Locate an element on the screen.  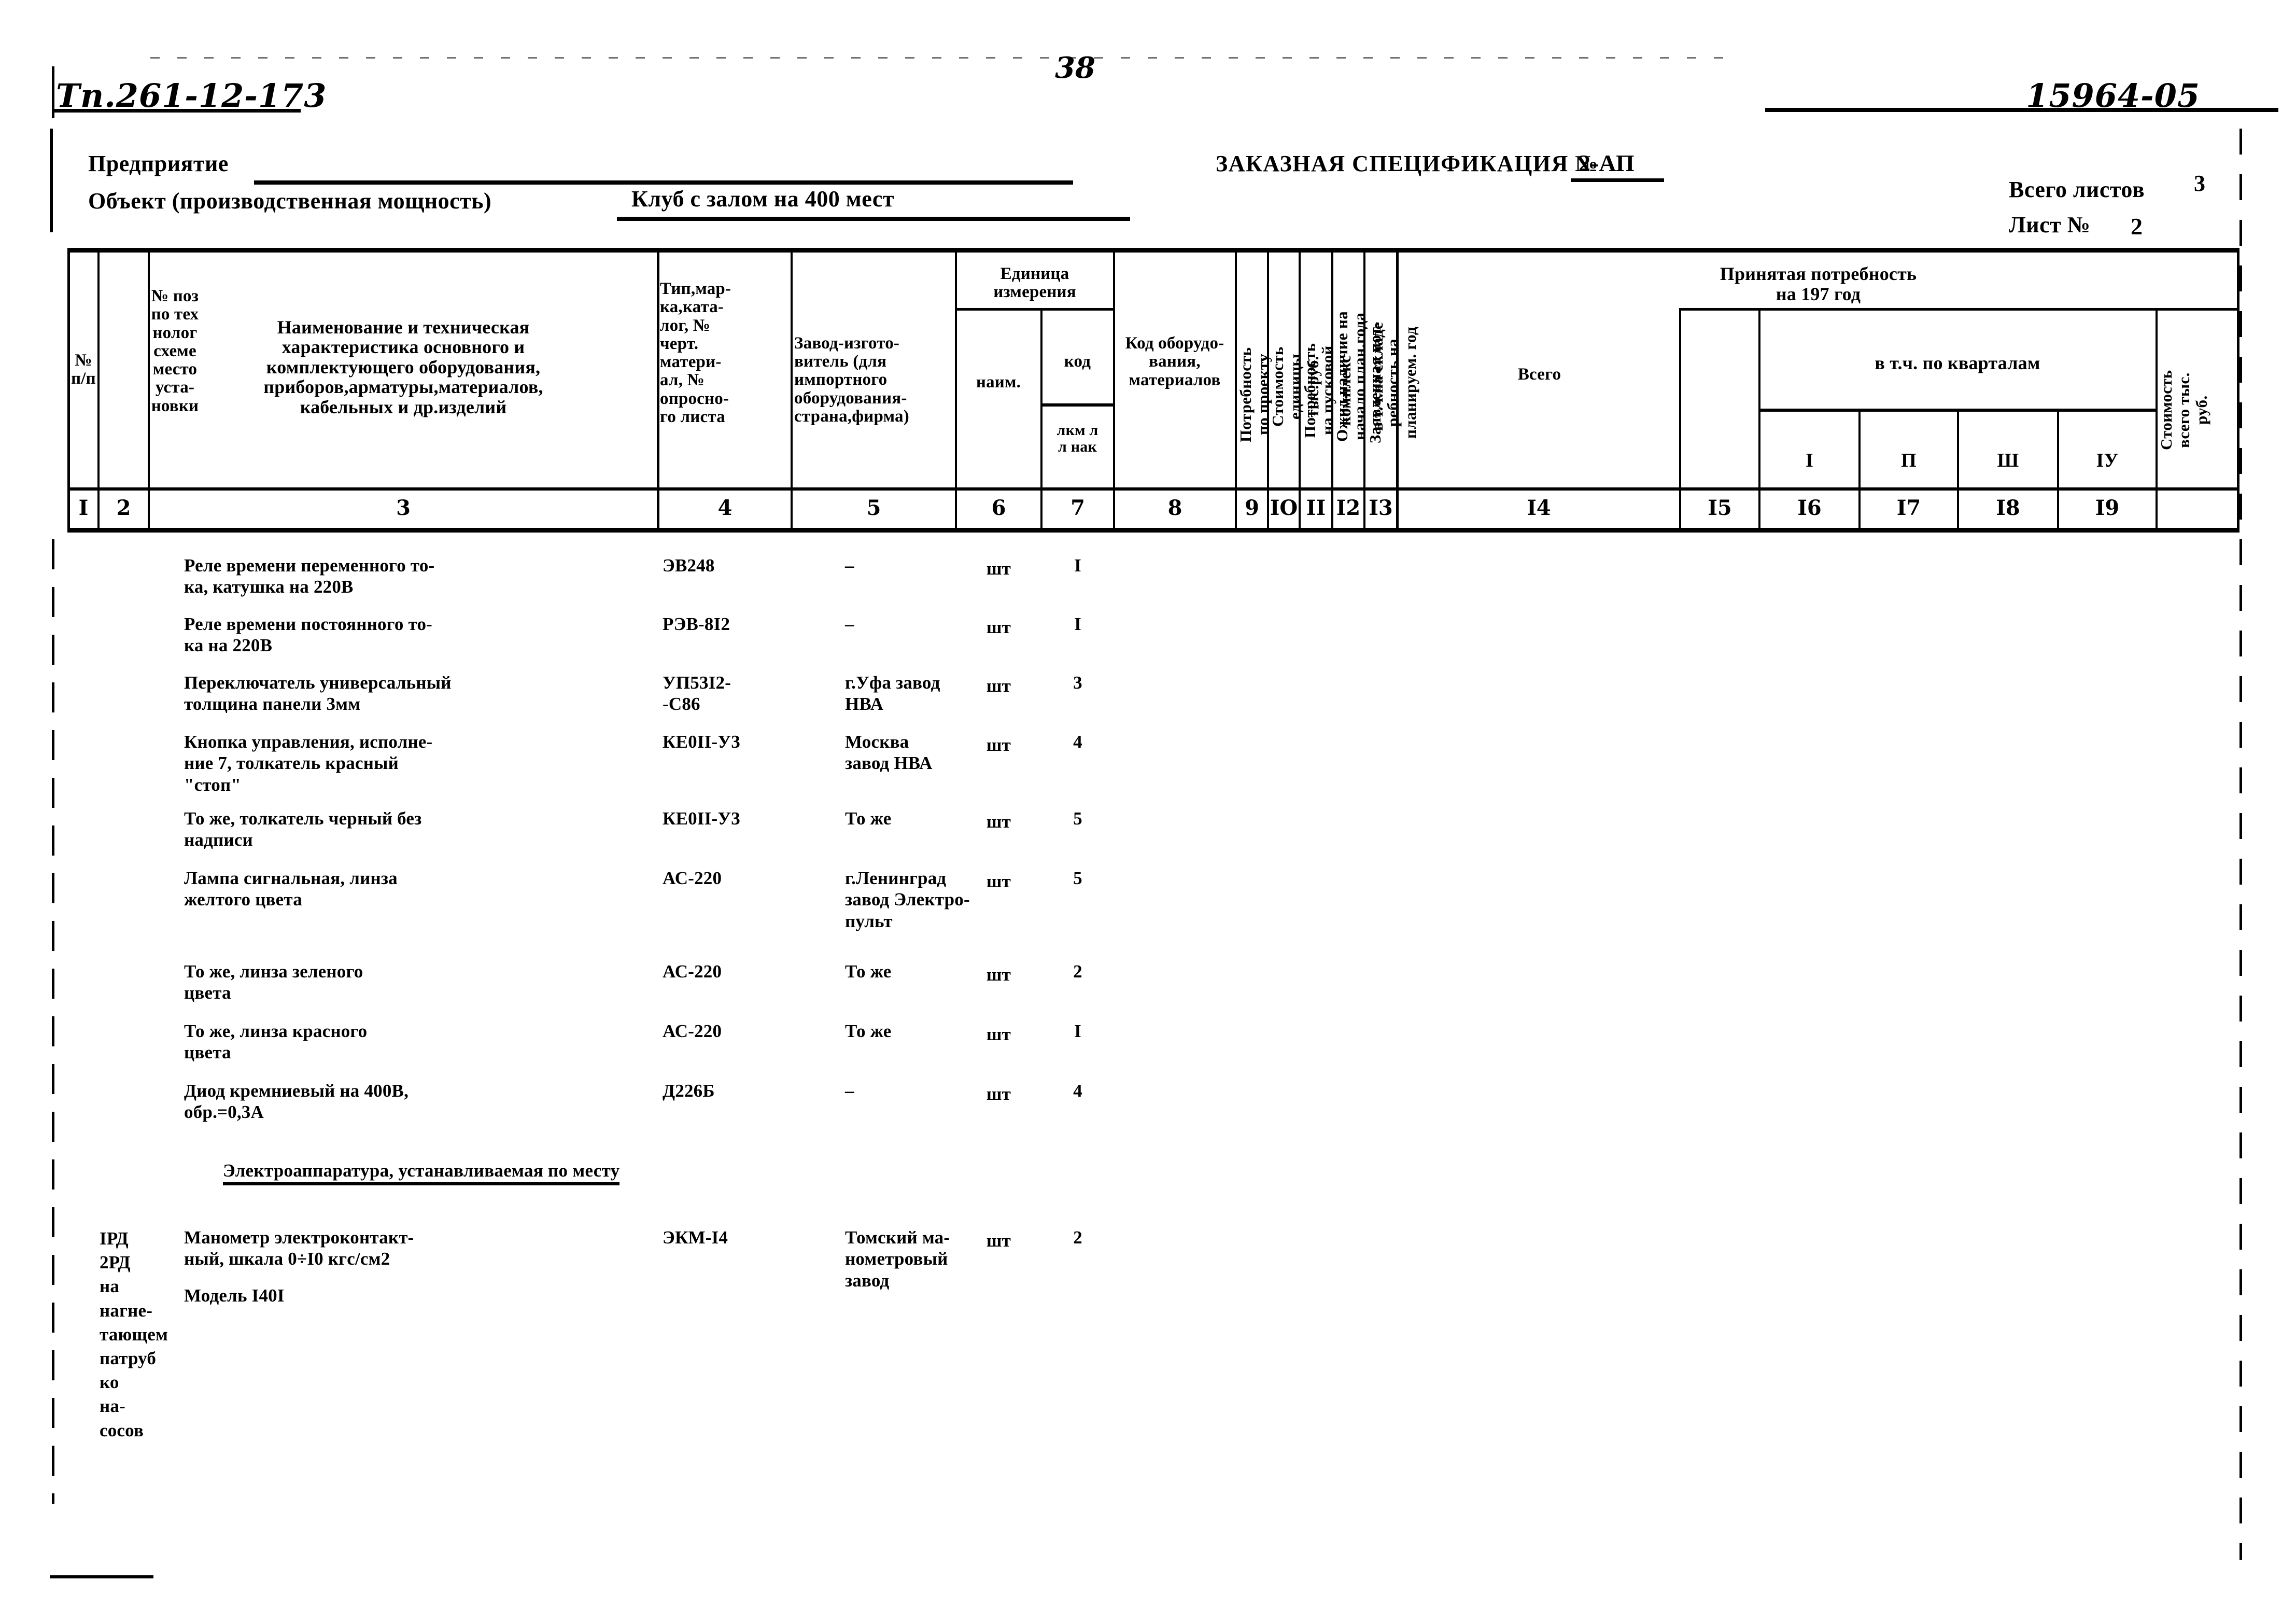
row-factory: То же is located at coordinates (868, 818).